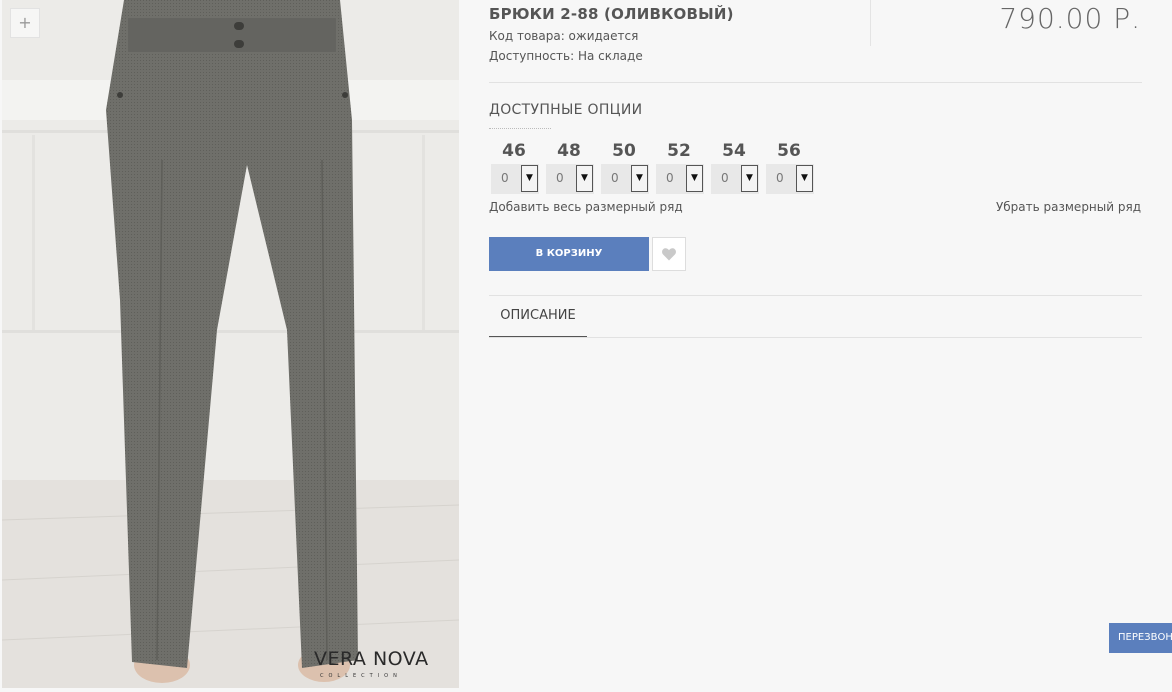 Image resolution: width=1172 pixels, height=692 pixels. Describe the element at coordinates (566, 110) in the screenshot. I see `options-title: ДОСТУПНЫЕ ОПЦИИ` at that location.